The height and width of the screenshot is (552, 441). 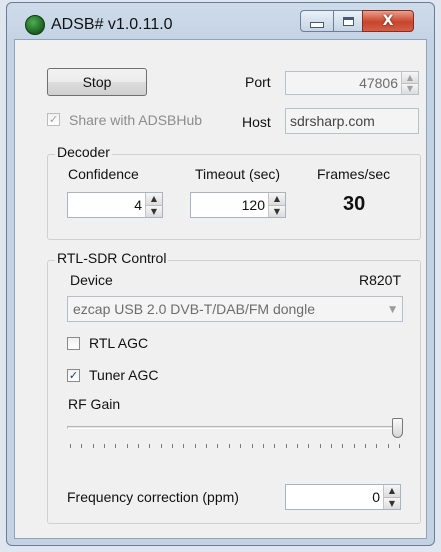 What do you see at coordinates (317, 21) in the screenshot?
I see `minimize-button` at bounding box center [317, 21].